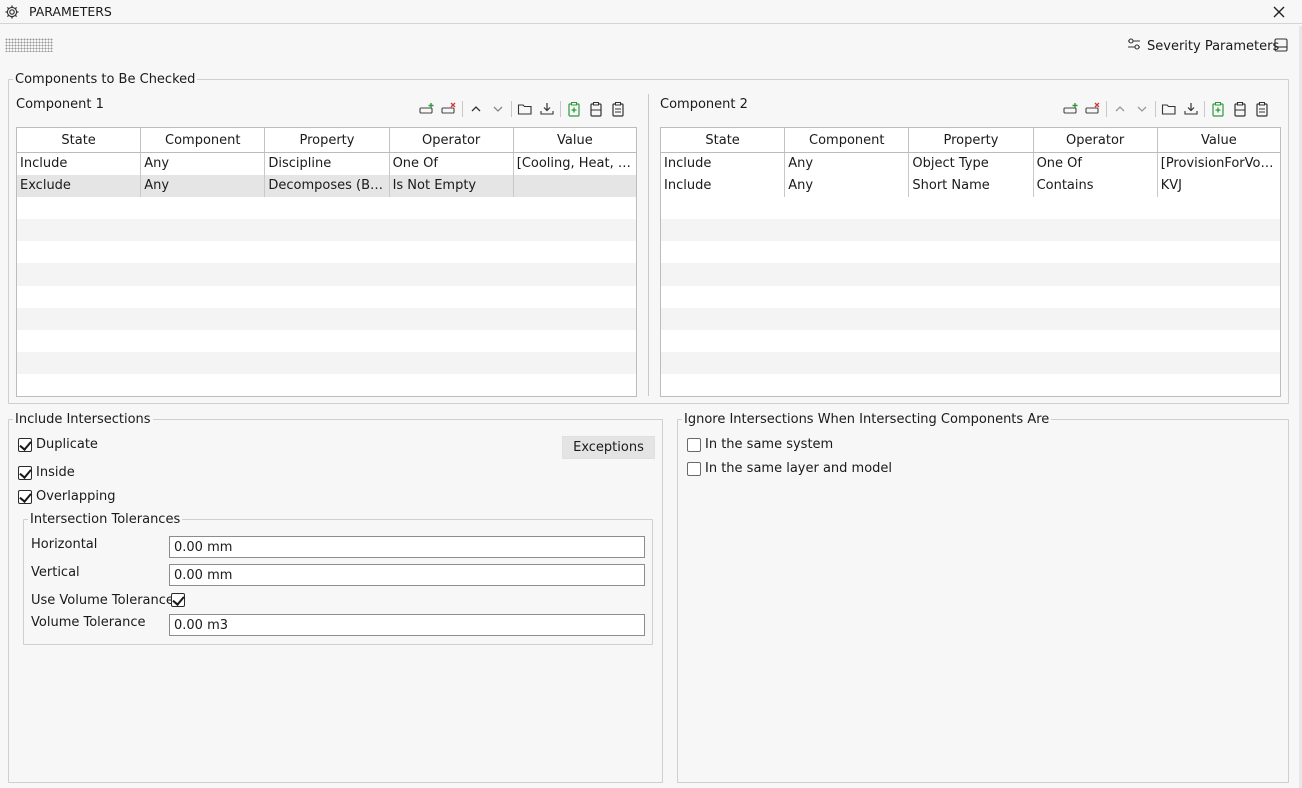 Image resolution: width=1302 pixels, height=788 pixels. I want to click on cell-property: Object Type, so click(971, 163).